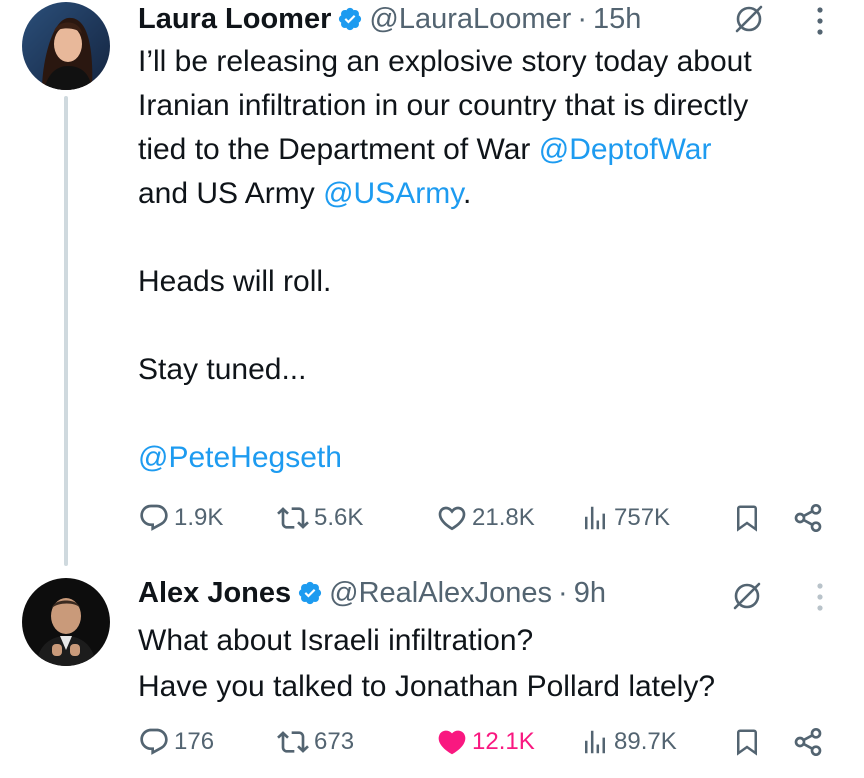 This screenshot has width=864, height=778. What do you see at coordinates (645, 741) in the screenshot?
I see `views-count: 89.7K` at bounding box center [645, 741].